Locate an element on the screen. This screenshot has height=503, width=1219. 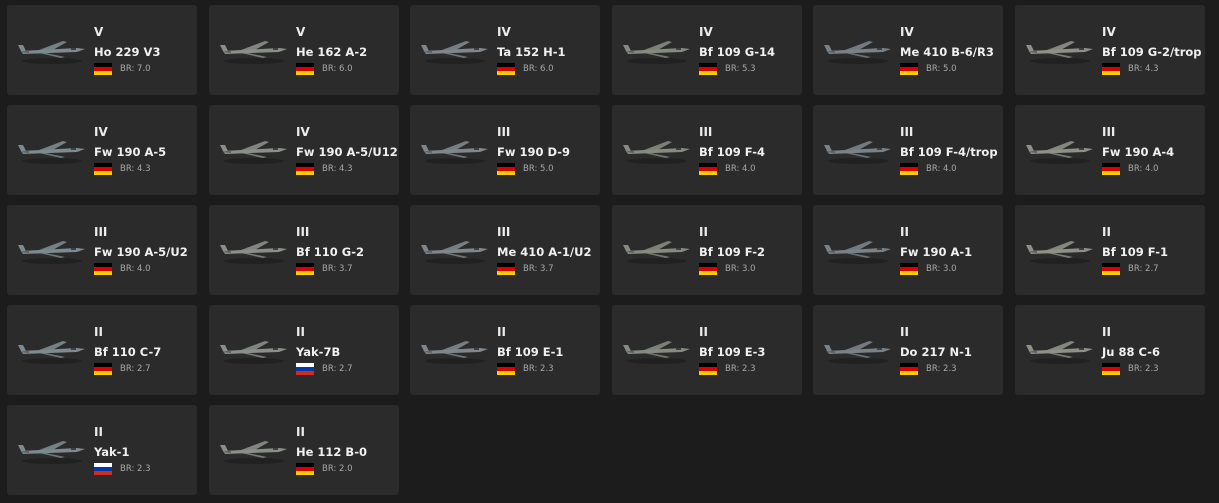
vehicle-name: Fw 190 A-5 is located at coordinates (130, 152).